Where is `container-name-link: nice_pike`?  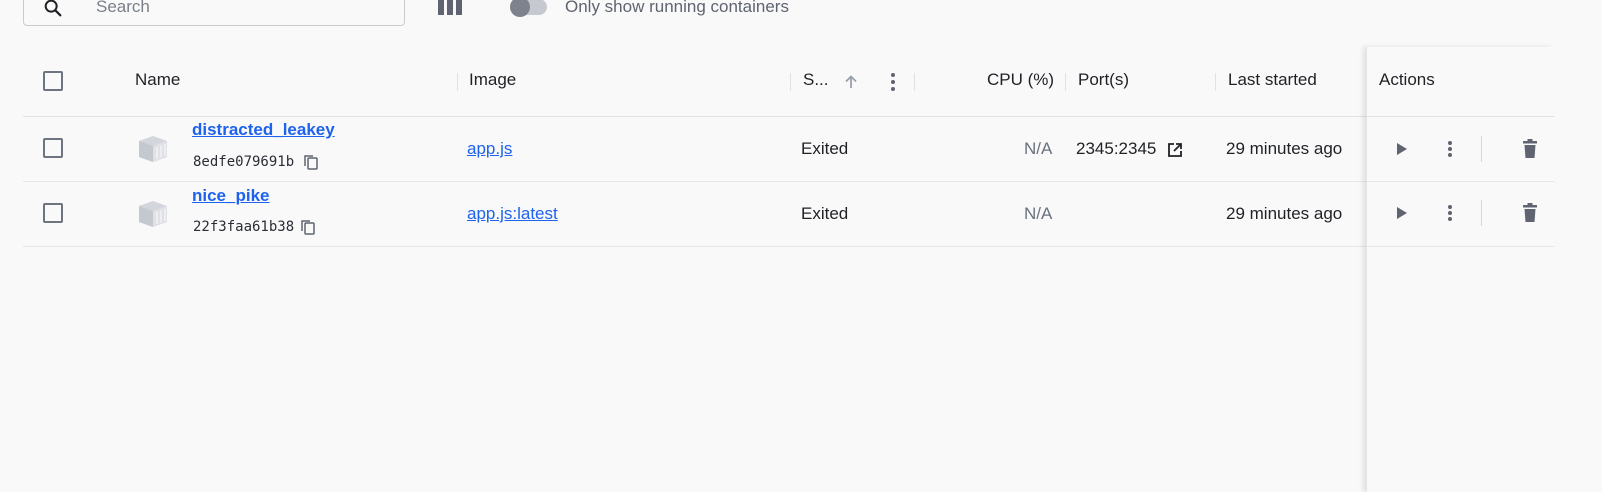
container-name-link: nice_pike is located at coordinates (231, 196).